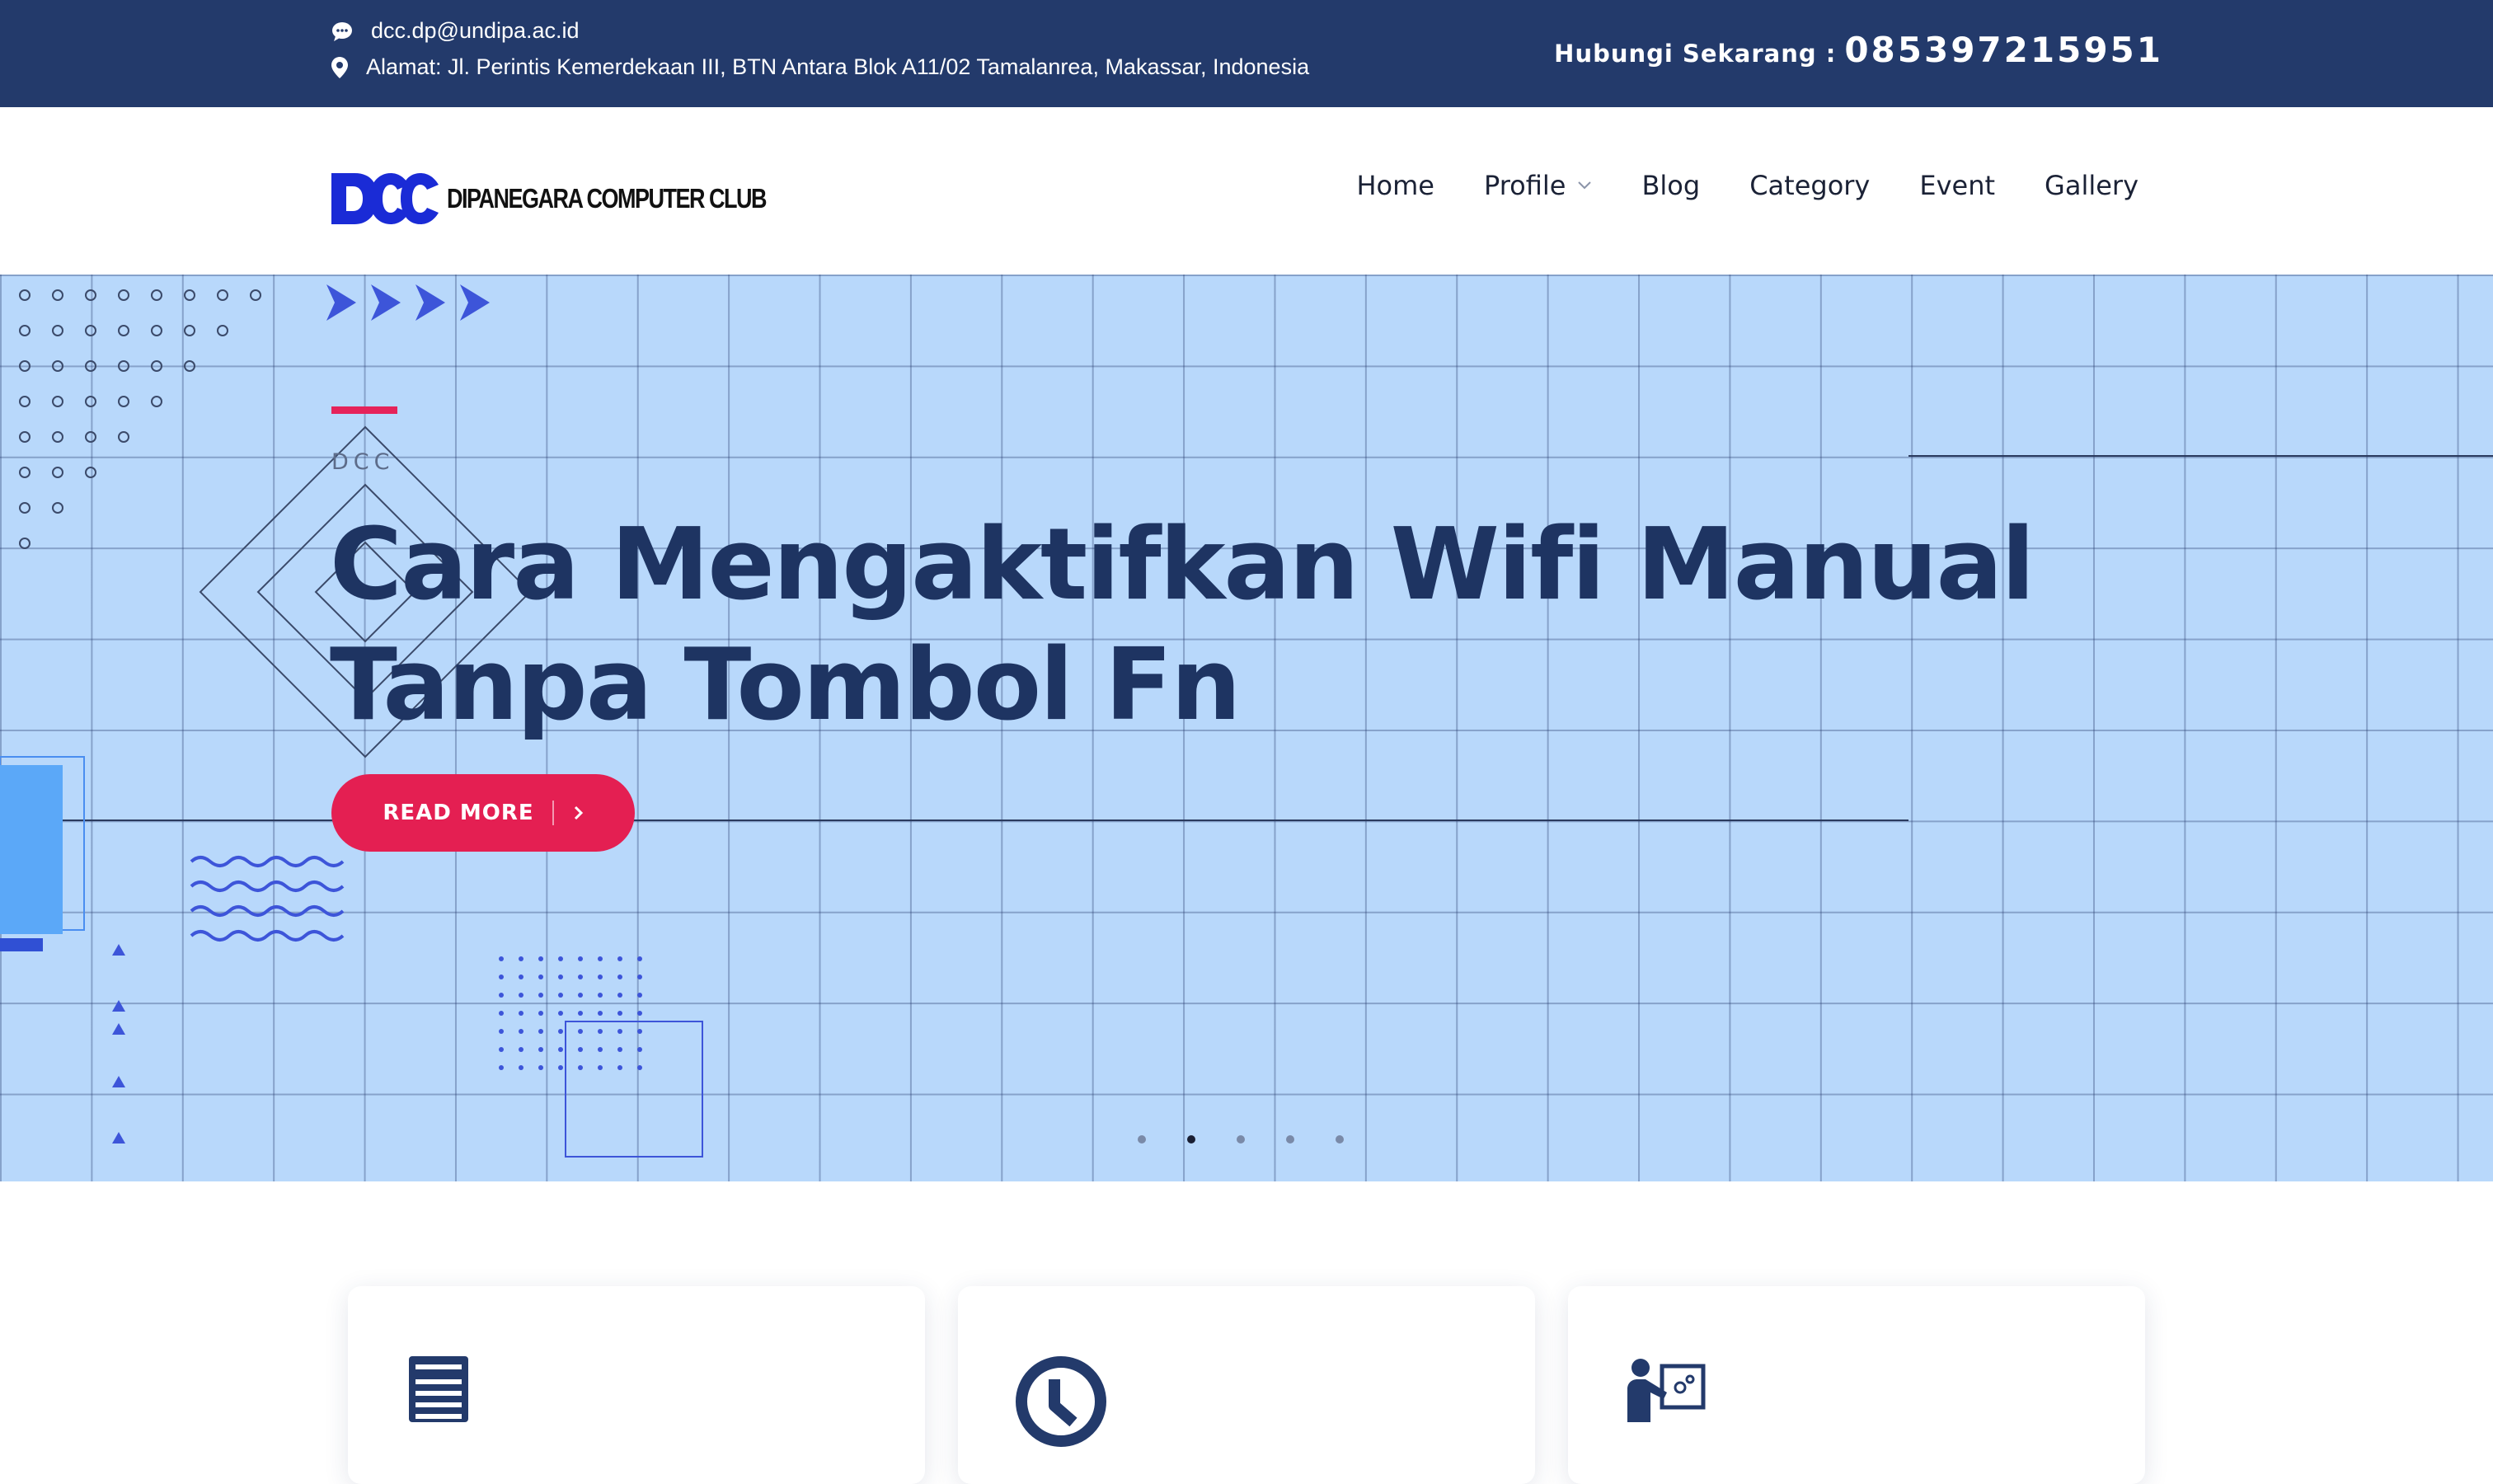  What do you see at coordinates (363, 462) in the screenshot?
I see `hero-eyebrow: DCC` at bounding box center [363, 462].